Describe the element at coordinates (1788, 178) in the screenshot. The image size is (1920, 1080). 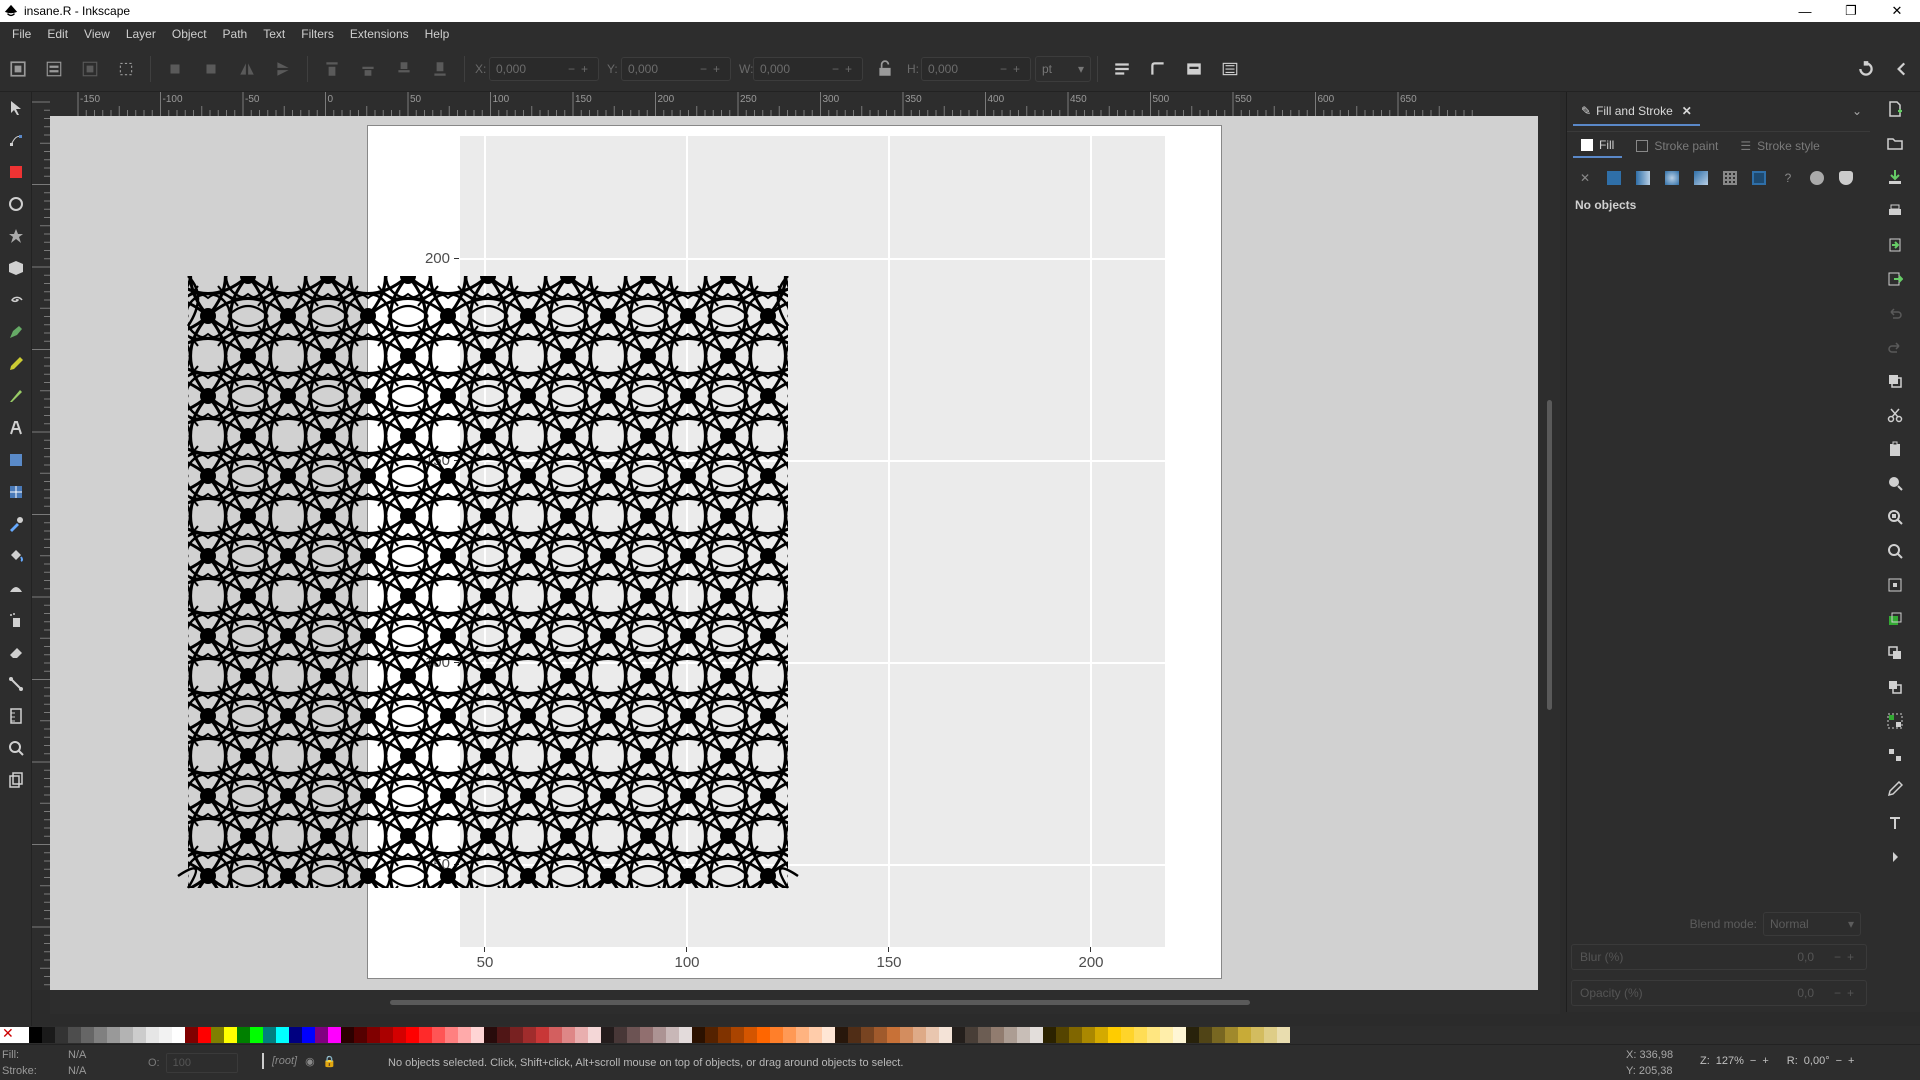
I see `unset-paint-icon: ?` at that location.